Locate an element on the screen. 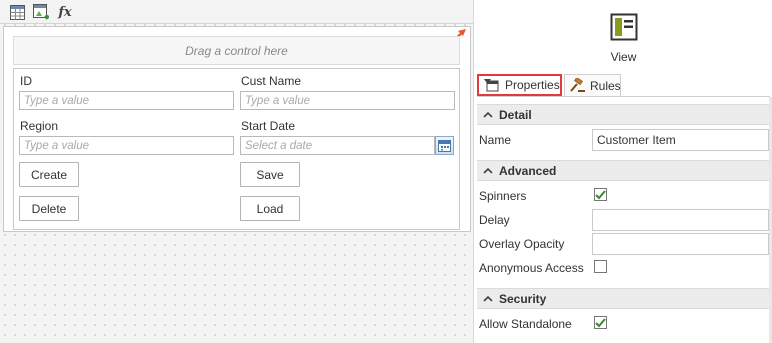  section-security-header: Security is located at coordinates (623, 298).